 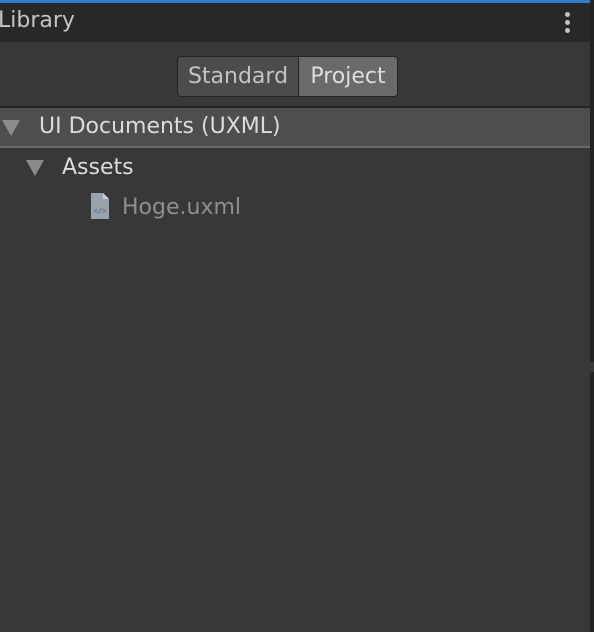 What do you see at coordinates (295, 22) in the screenshot?
I see `panel-header: Library` at bounding box center [295, 22].